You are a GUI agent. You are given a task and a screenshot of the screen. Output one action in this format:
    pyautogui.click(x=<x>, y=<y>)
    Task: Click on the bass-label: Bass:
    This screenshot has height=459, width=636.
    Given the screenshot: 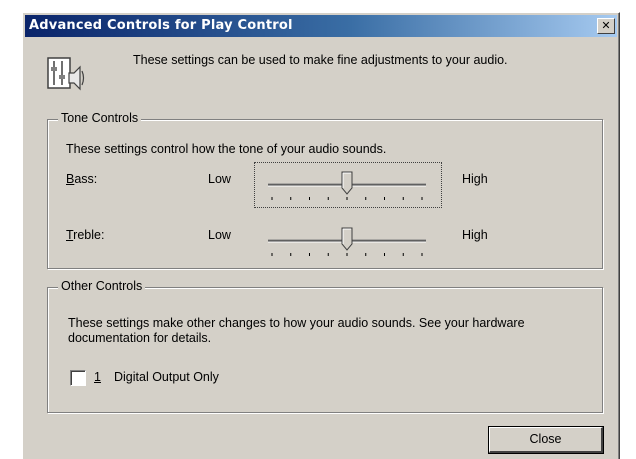 What is the action you would take?
    pyautogui.click(x=81, y=179)
    